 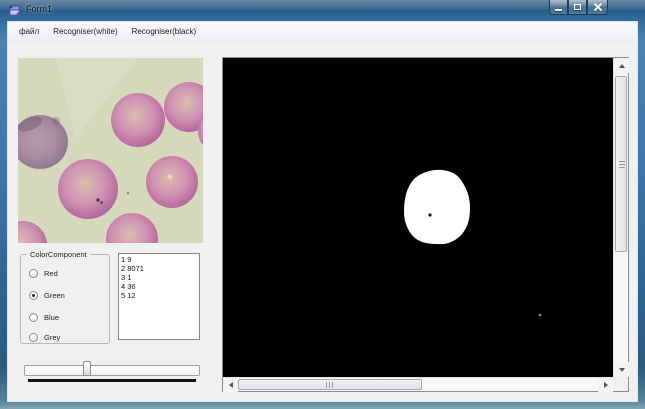 I want to click on horizontal-scrollbar, so click(x=418, y=384).